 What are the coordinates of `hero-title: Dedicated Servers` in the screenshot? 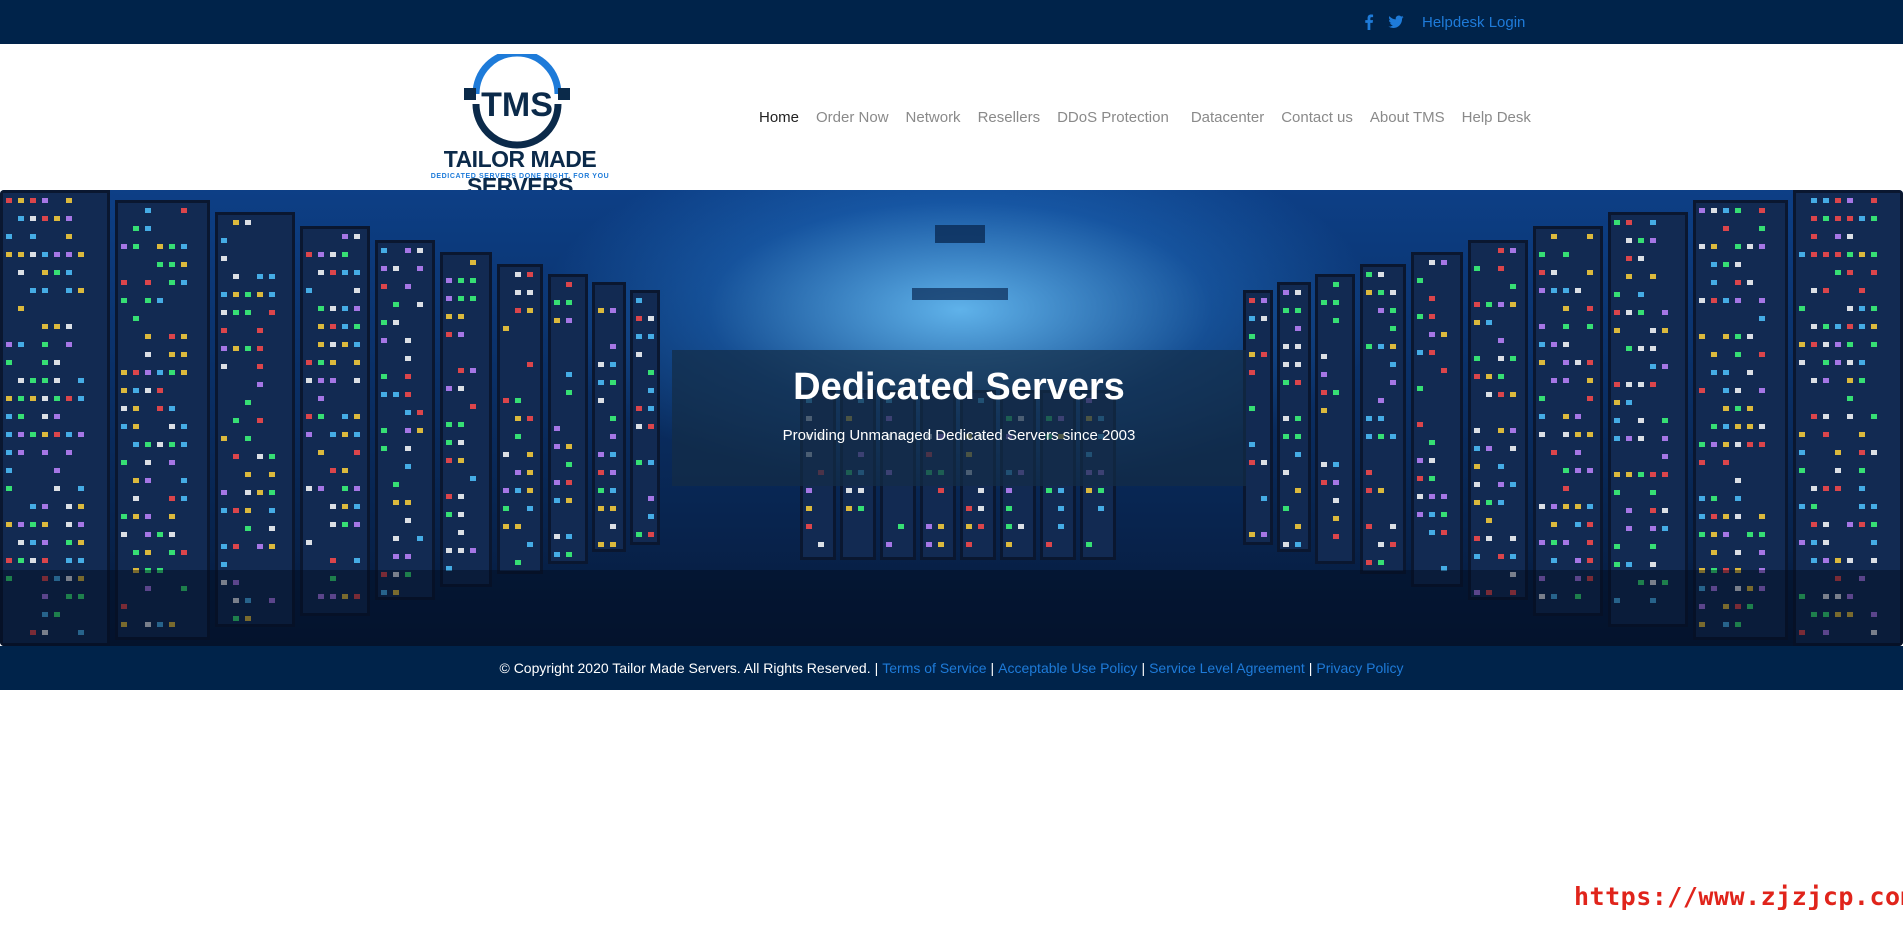 It's located at (959, 387).